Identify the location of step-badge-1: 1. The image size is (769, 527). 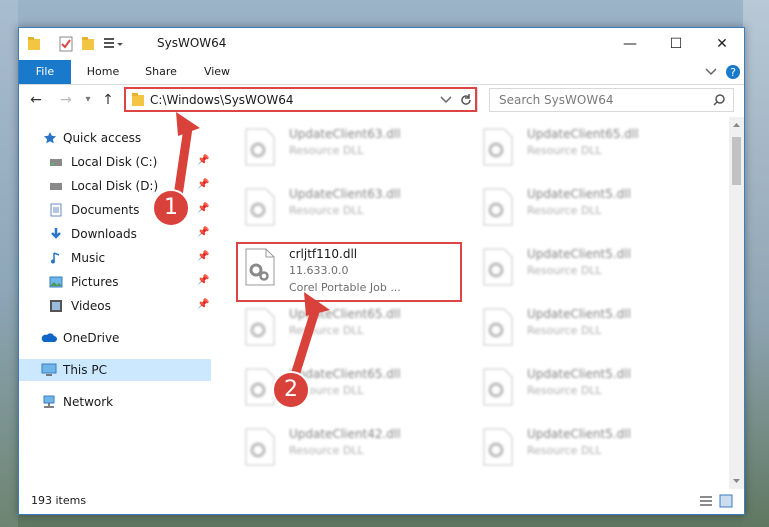
(171, 208).